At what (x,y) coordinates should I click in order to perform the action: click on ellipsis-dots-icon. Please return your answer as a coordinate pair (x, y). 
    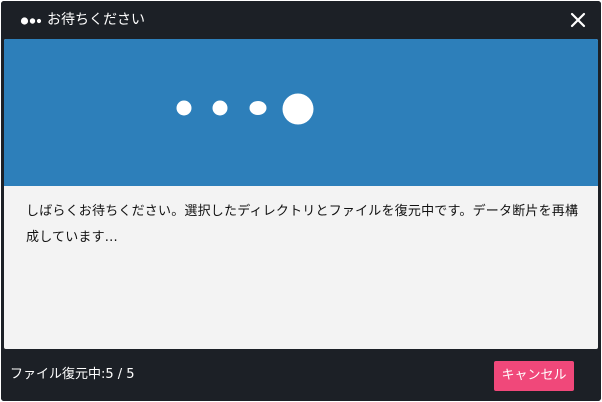
    Looking at the image, I should click on (33, 20).